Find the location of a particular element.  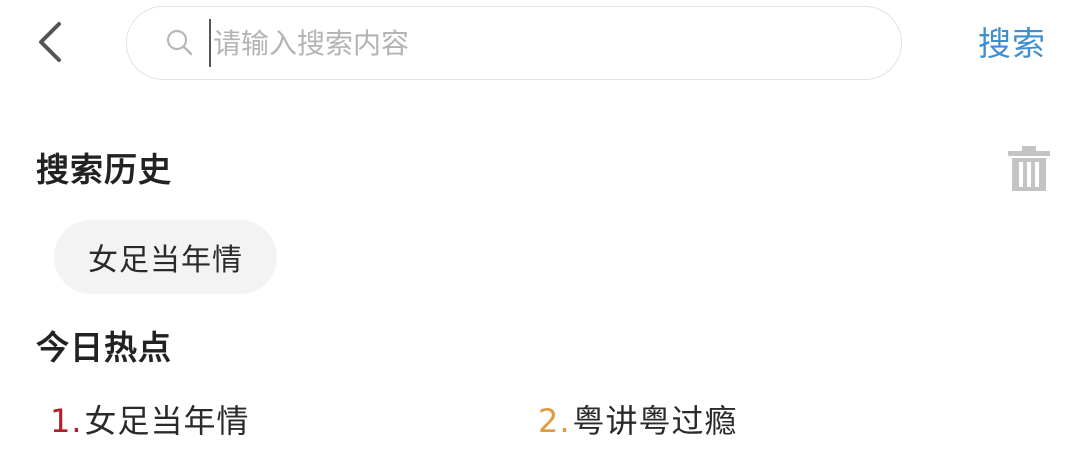

back-button is located at coordinates (50, 42).